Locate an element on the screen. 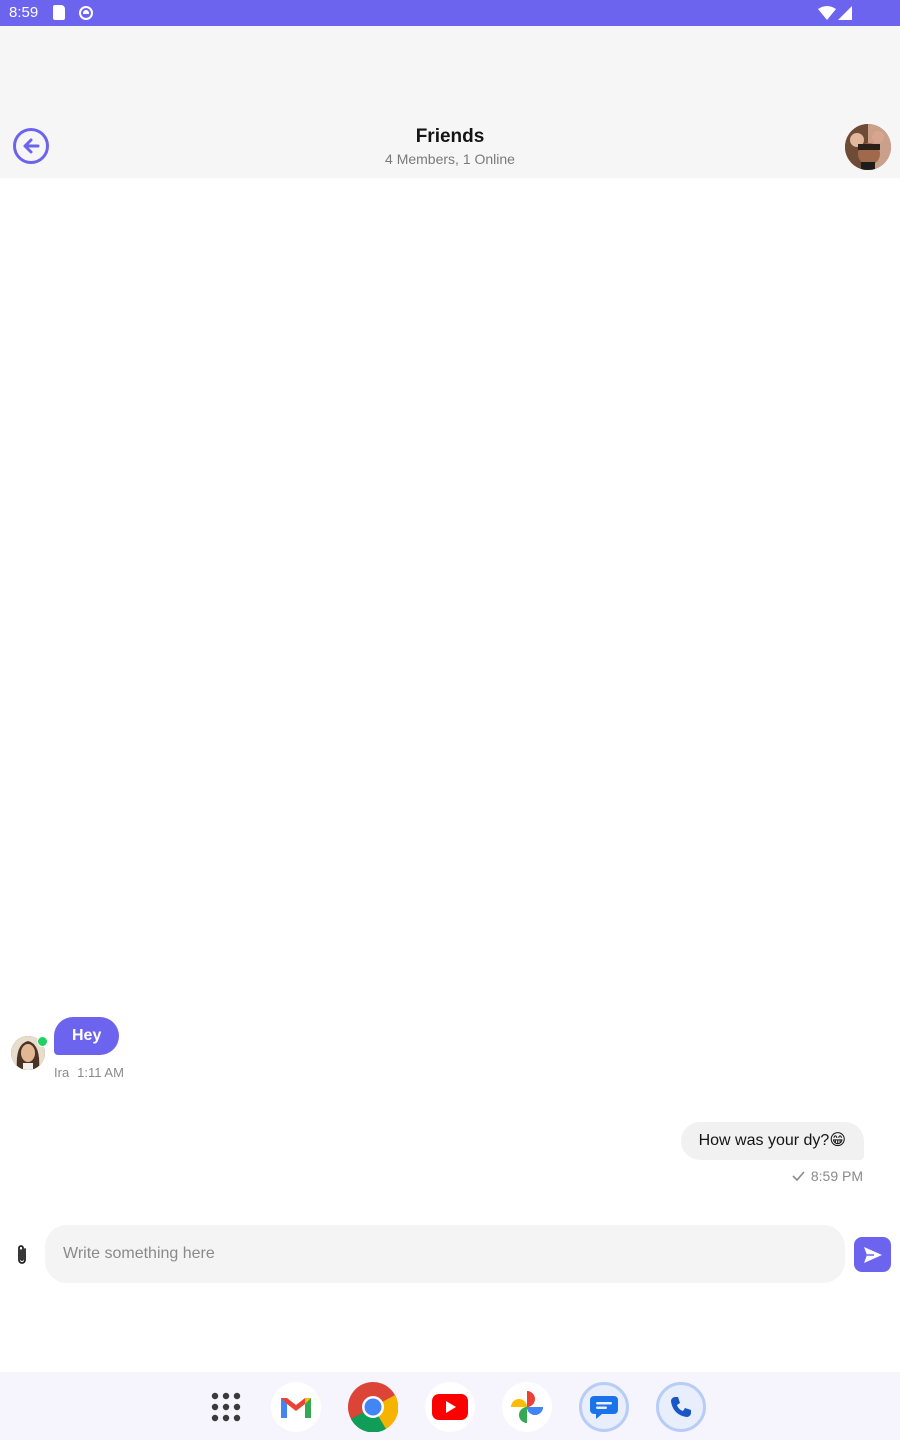 The image size is (900, 1440). message-time: 1:11 AM is located at coordinates (100, 1072).